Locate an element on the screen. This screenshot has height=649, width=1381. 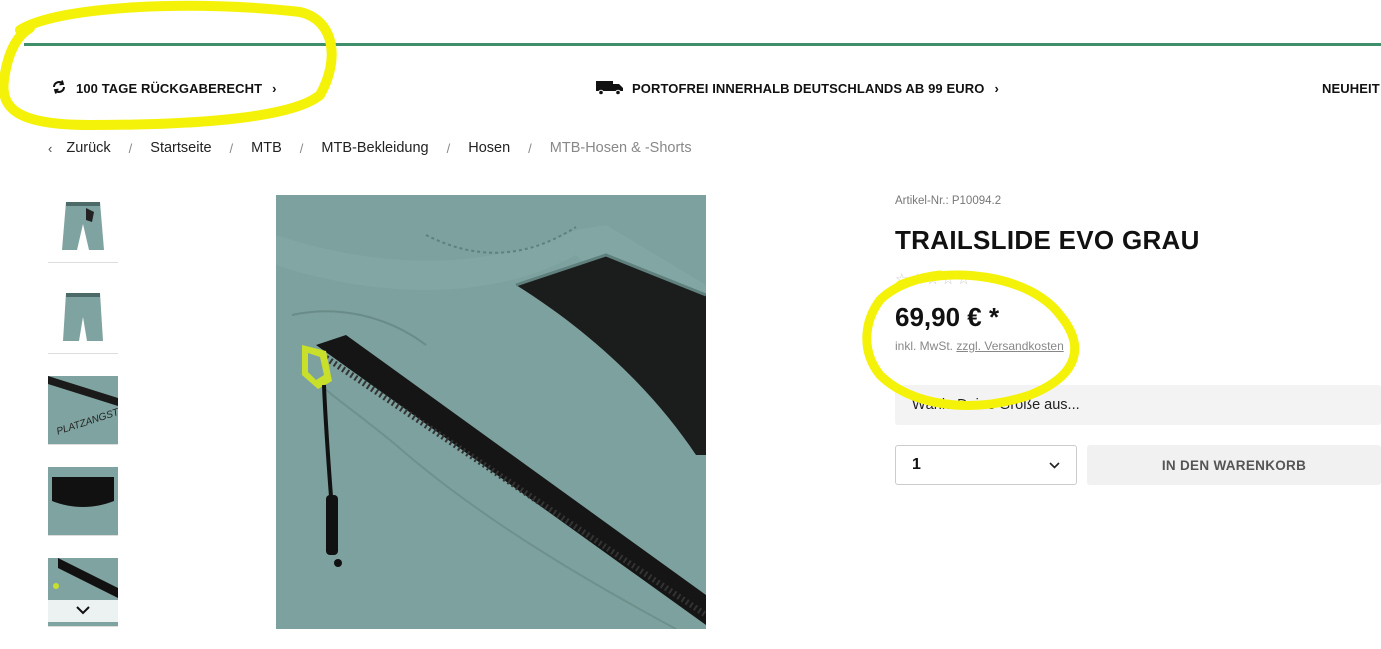
breadcrumb-item-hosen: Hosen is located at coordinates (489, 148).